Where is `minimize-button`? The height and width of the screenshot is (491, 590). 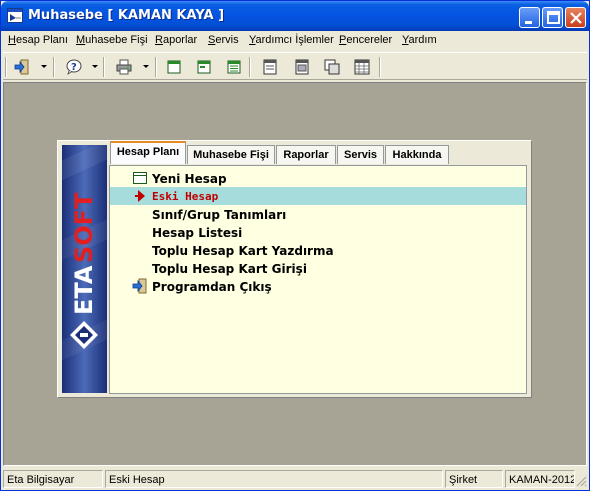
minimize-button is located at coordinates (529, 17).